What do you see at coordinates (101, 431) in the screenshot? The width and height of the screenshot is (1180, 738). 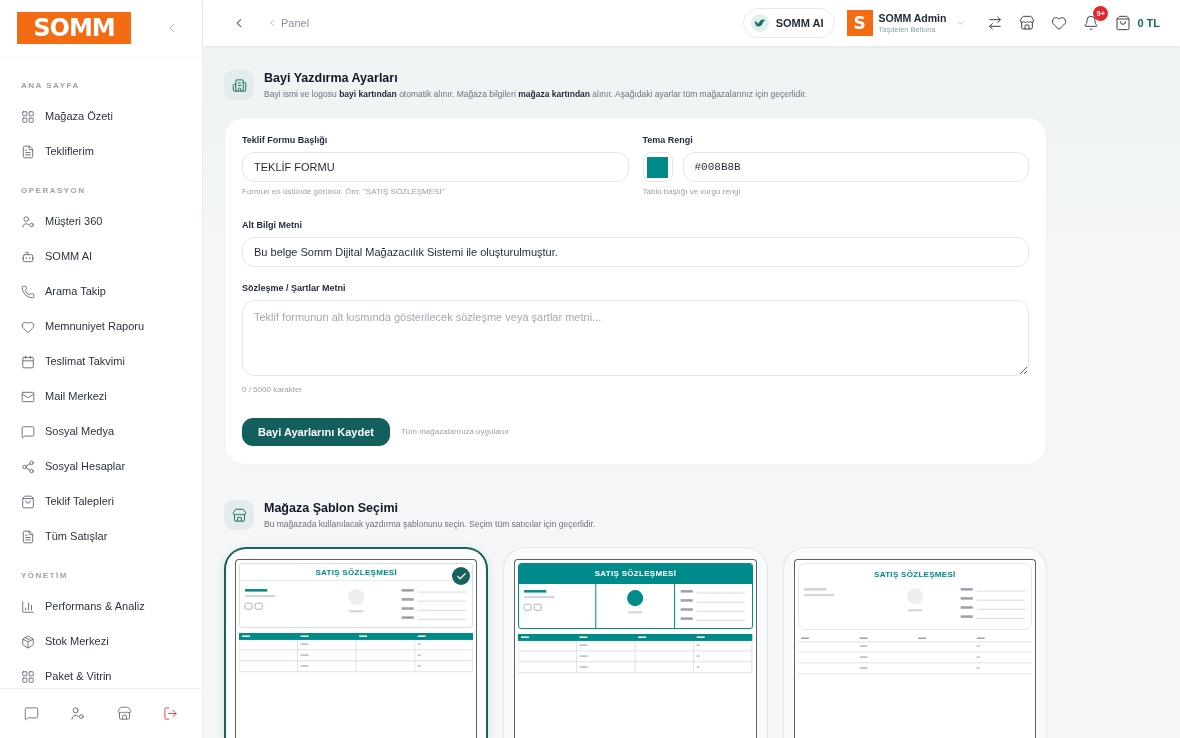 I see `sidebar-item: Sosyal Medya` at bounding box center [101, 431].